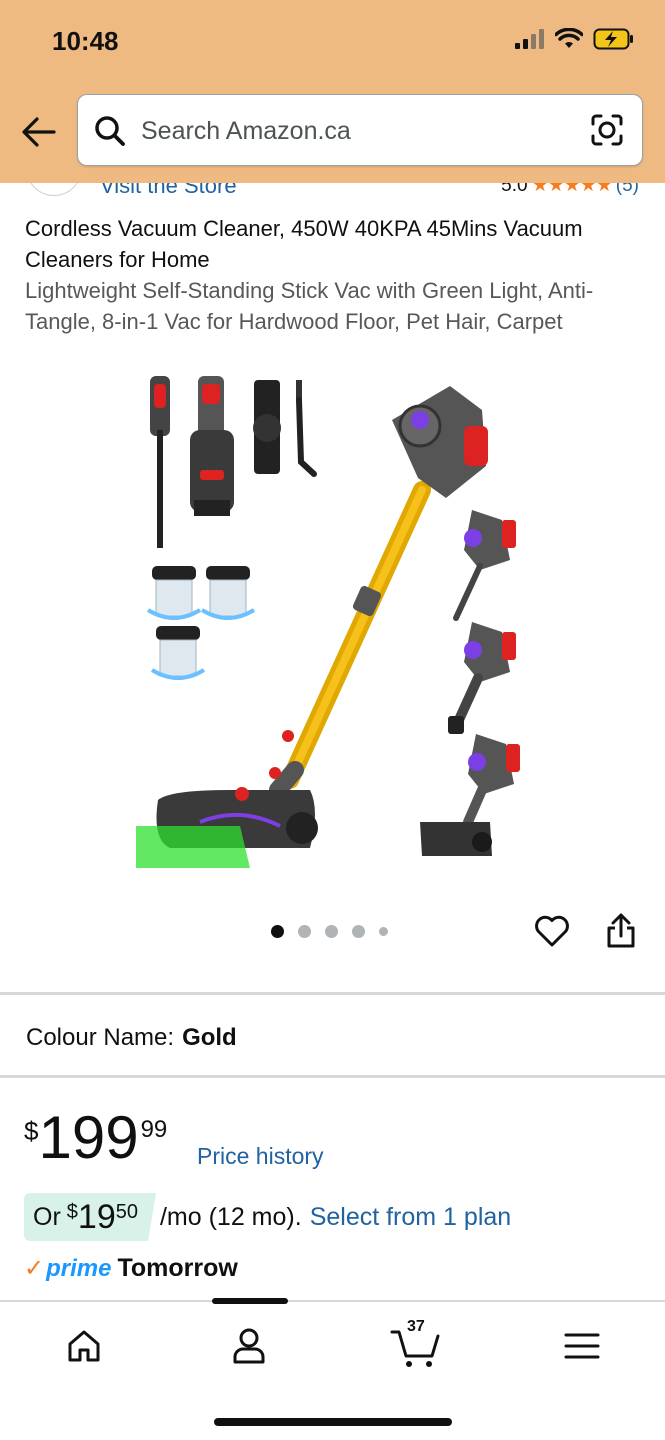  I want to click on account-icon, so click(249, 1346).